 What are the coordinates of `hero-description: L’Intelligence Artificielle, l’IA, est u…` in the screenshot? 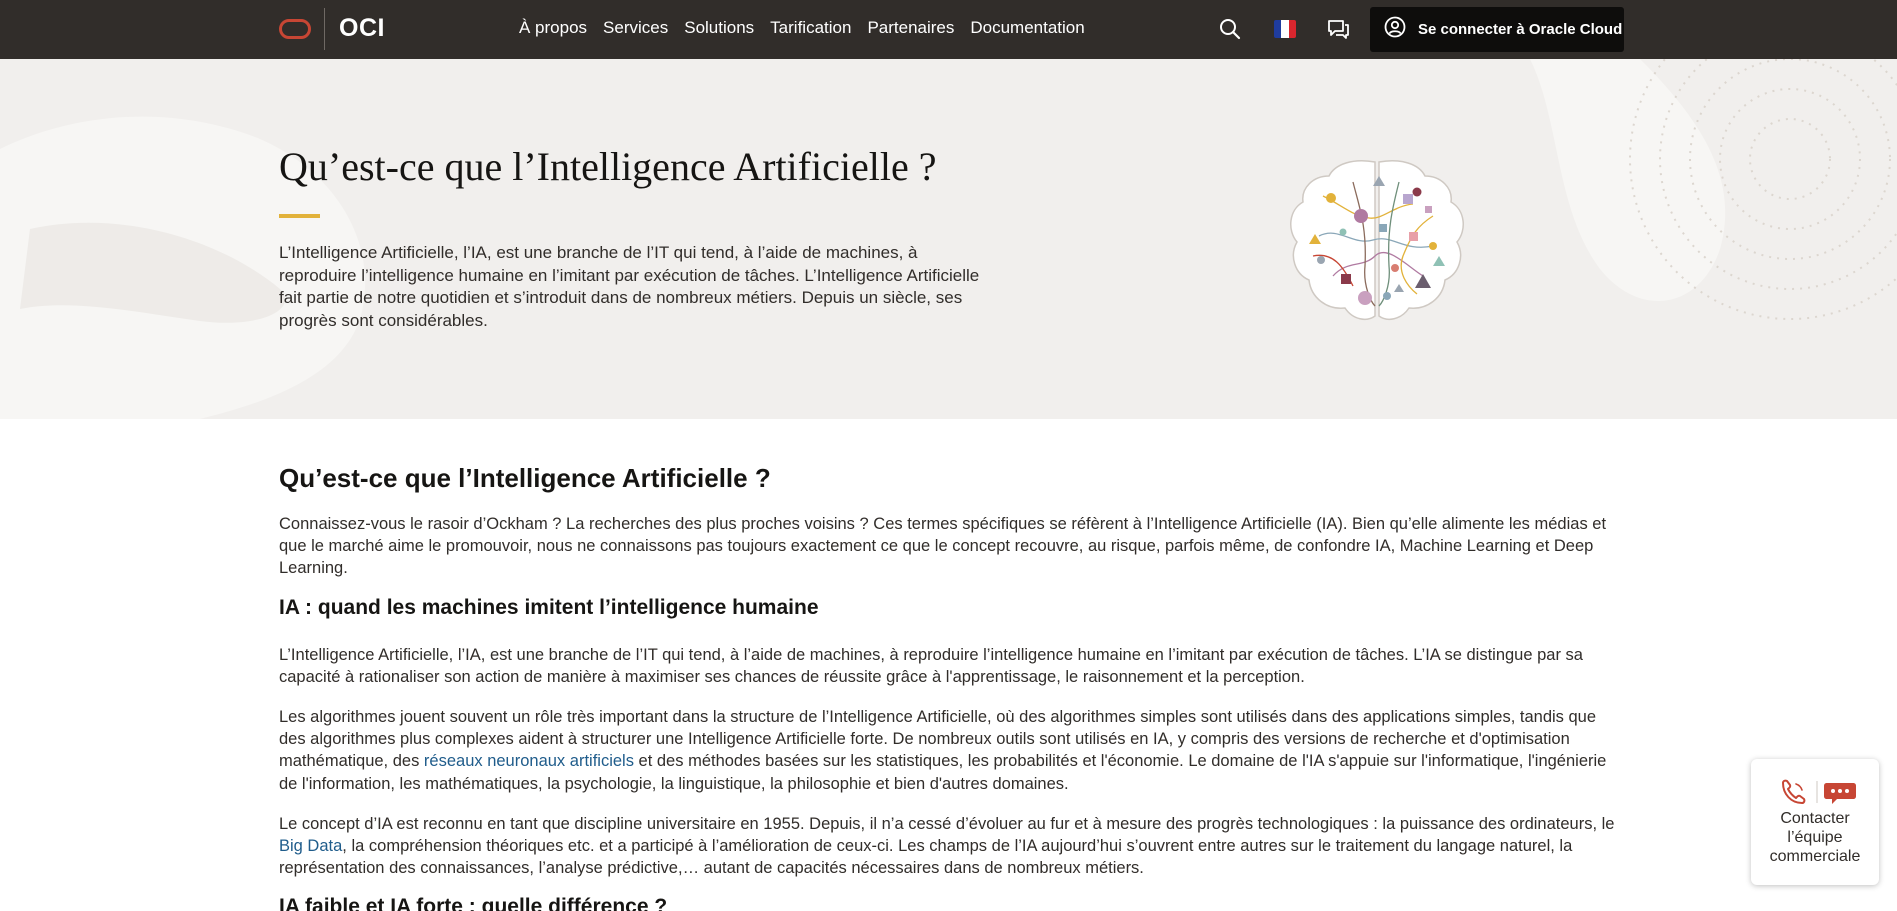 It's located at (629, 286).